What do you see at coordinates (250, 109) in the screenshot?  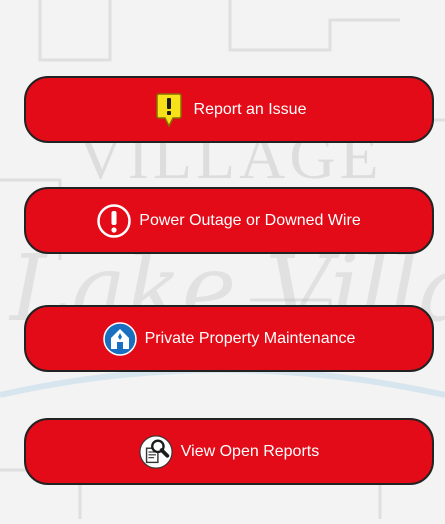 I see `report-an-issue-label: Report an Issue` at bounding box center [250, 109].